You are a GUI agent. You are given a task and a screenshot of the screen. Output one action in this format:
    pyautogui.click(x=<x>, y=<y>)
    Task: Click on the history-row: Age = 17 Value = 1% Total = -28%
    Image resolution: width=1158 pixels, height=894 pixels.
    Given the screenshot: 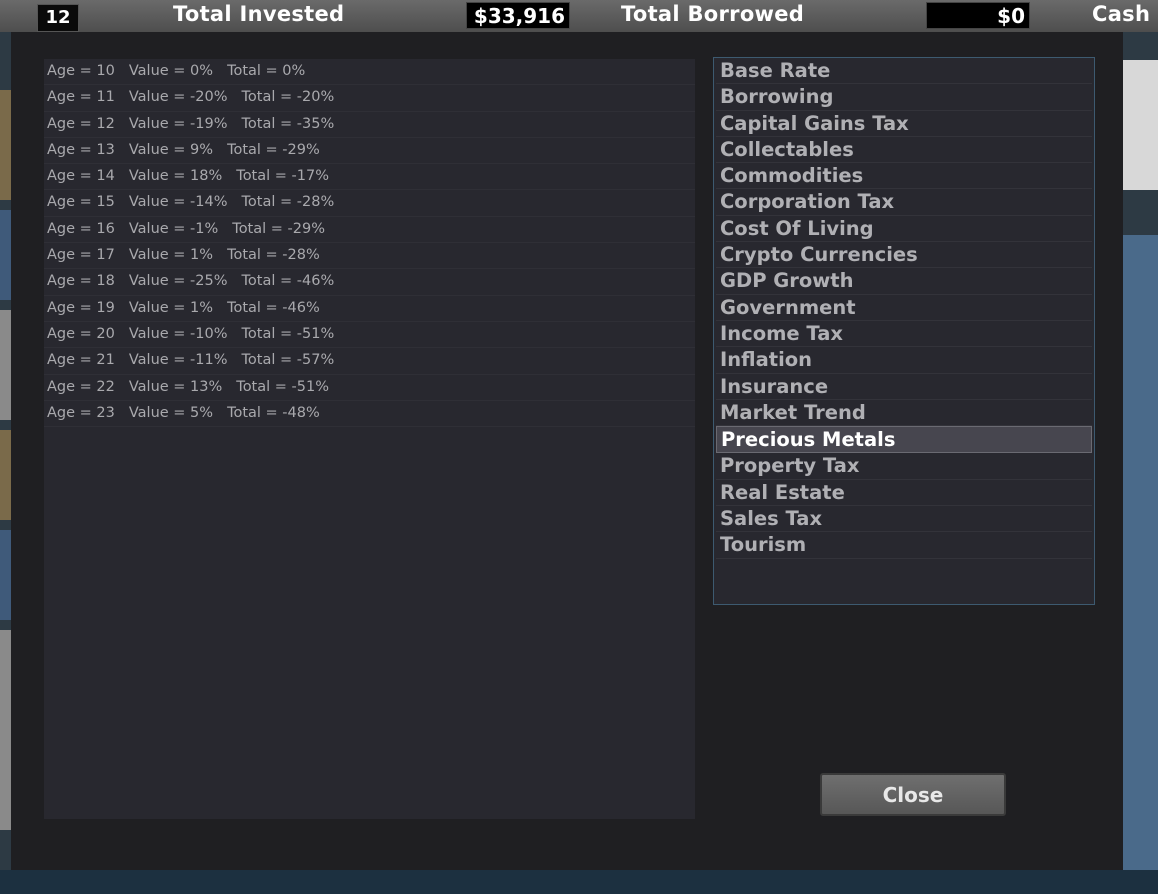 What is the action you would take?
    pyautogui.click(x=369, y=256)
    